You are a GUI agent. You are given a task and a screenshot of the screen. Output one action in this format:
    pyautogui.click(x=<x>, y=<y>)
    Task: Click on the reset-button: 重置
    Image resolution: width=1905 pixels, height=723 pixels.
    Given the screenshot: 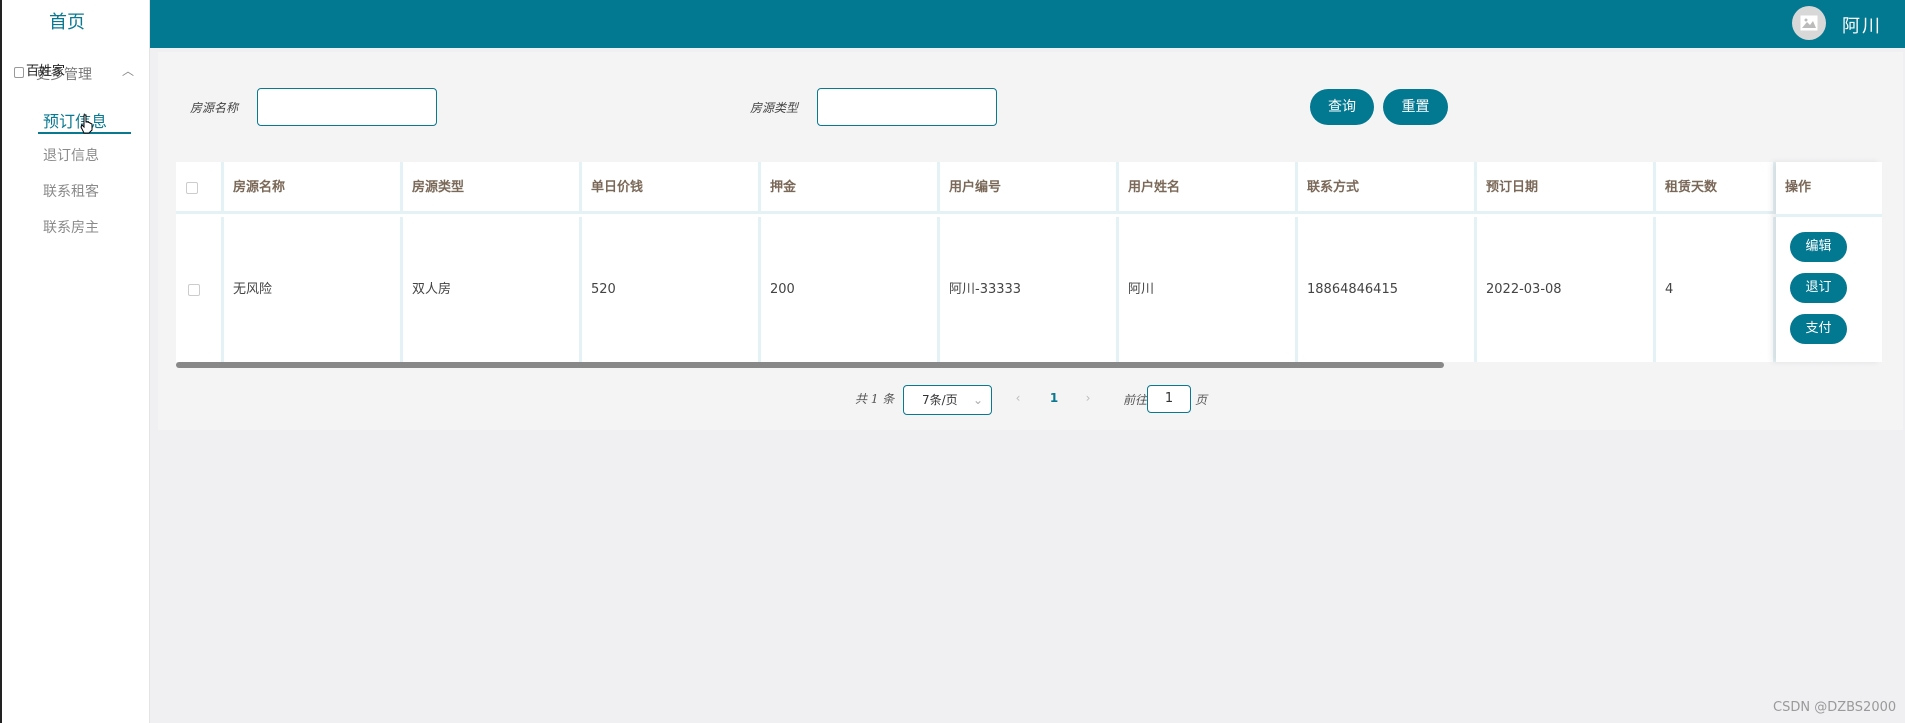 What is the action you would take?
    pyautogui.click(x=1415, y=107)
    